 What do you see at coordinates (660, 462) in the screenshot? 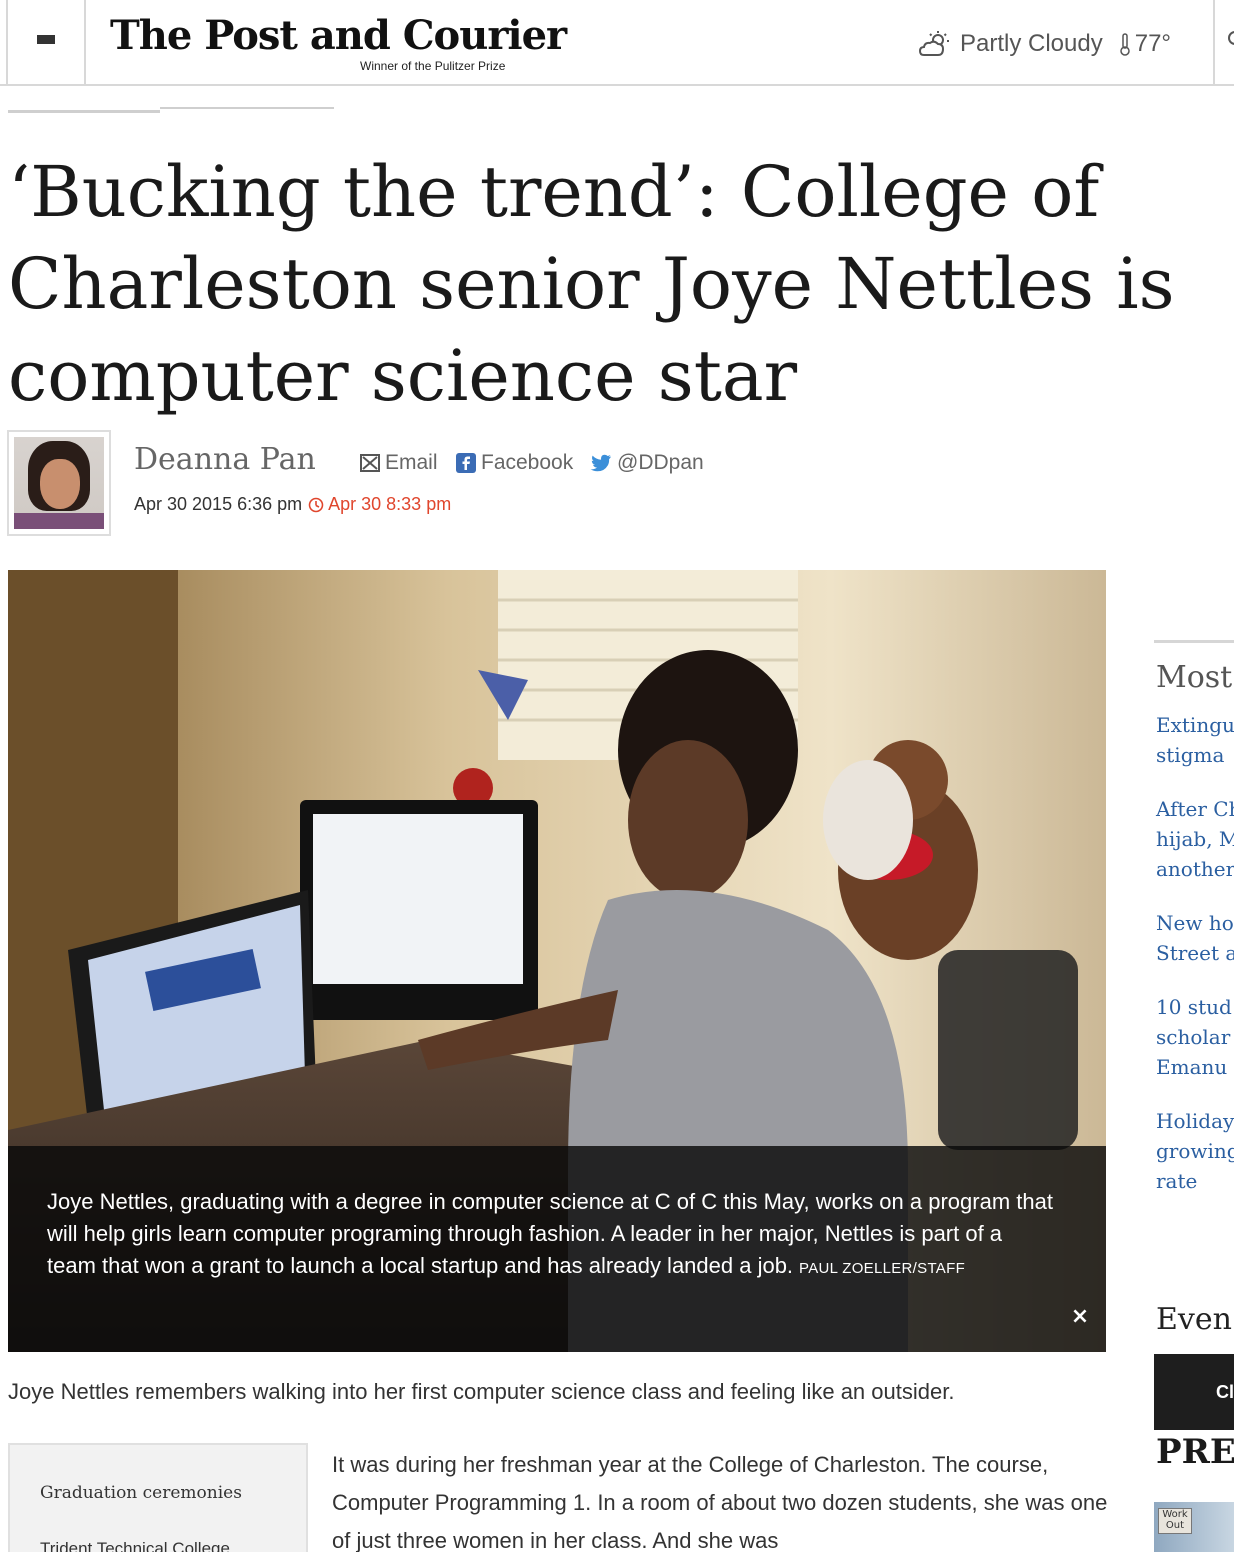
I see `share-twitter-label: @DDpan` at bounding box center [660, 462].